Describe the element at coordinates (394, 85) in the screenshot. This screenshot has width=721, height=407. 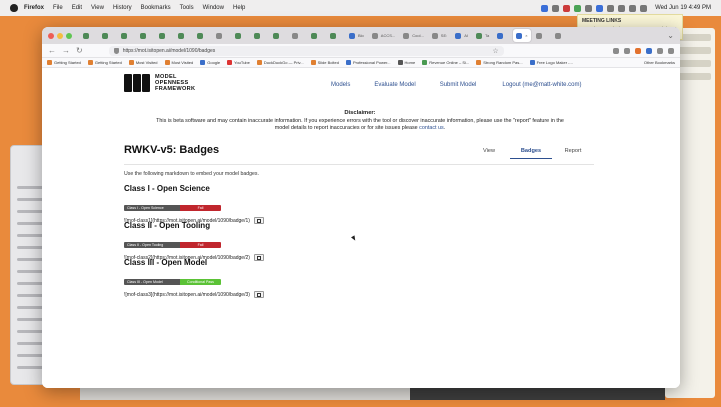
I see `nav-evaluate-link: Evaluate Model` at that location.